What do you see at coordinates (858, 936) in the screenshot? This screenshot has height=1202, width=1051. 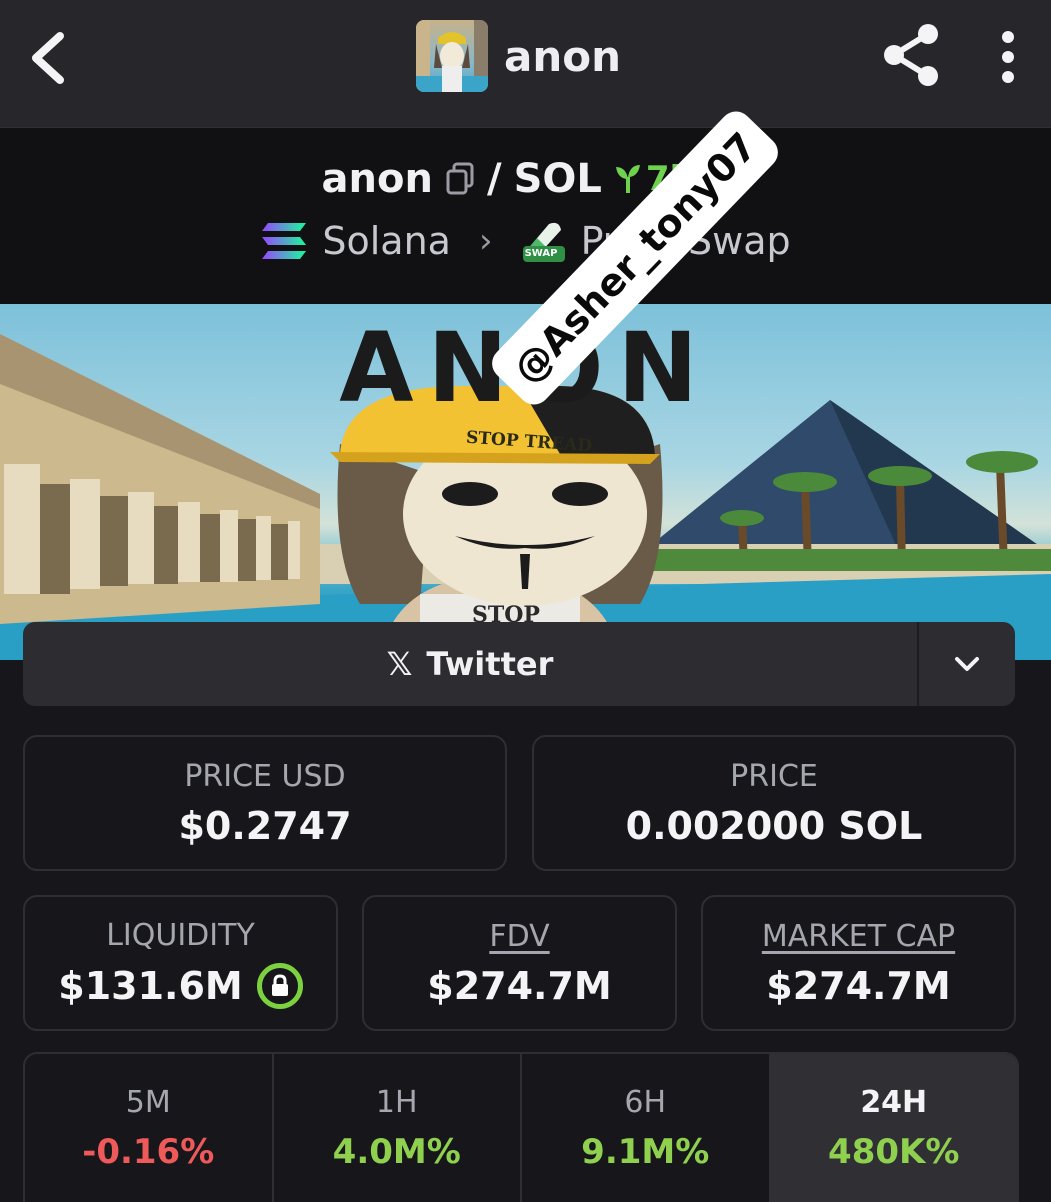 I see `market-cap-label: MARKET CAP` at bounding box center [858, 936].